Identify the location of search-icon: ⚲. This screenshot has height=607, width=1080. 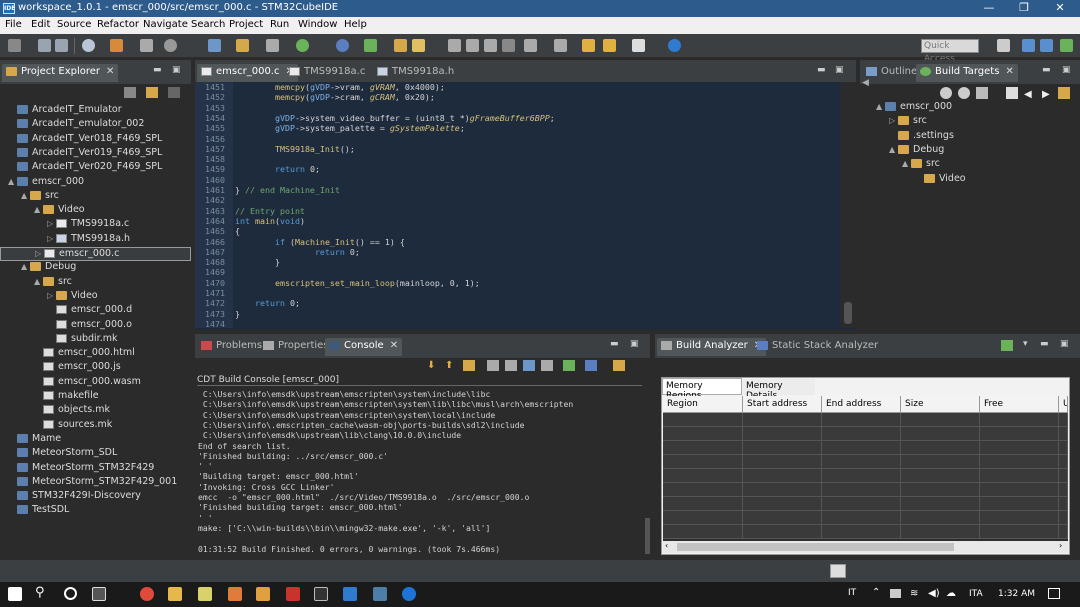
(40, 592).